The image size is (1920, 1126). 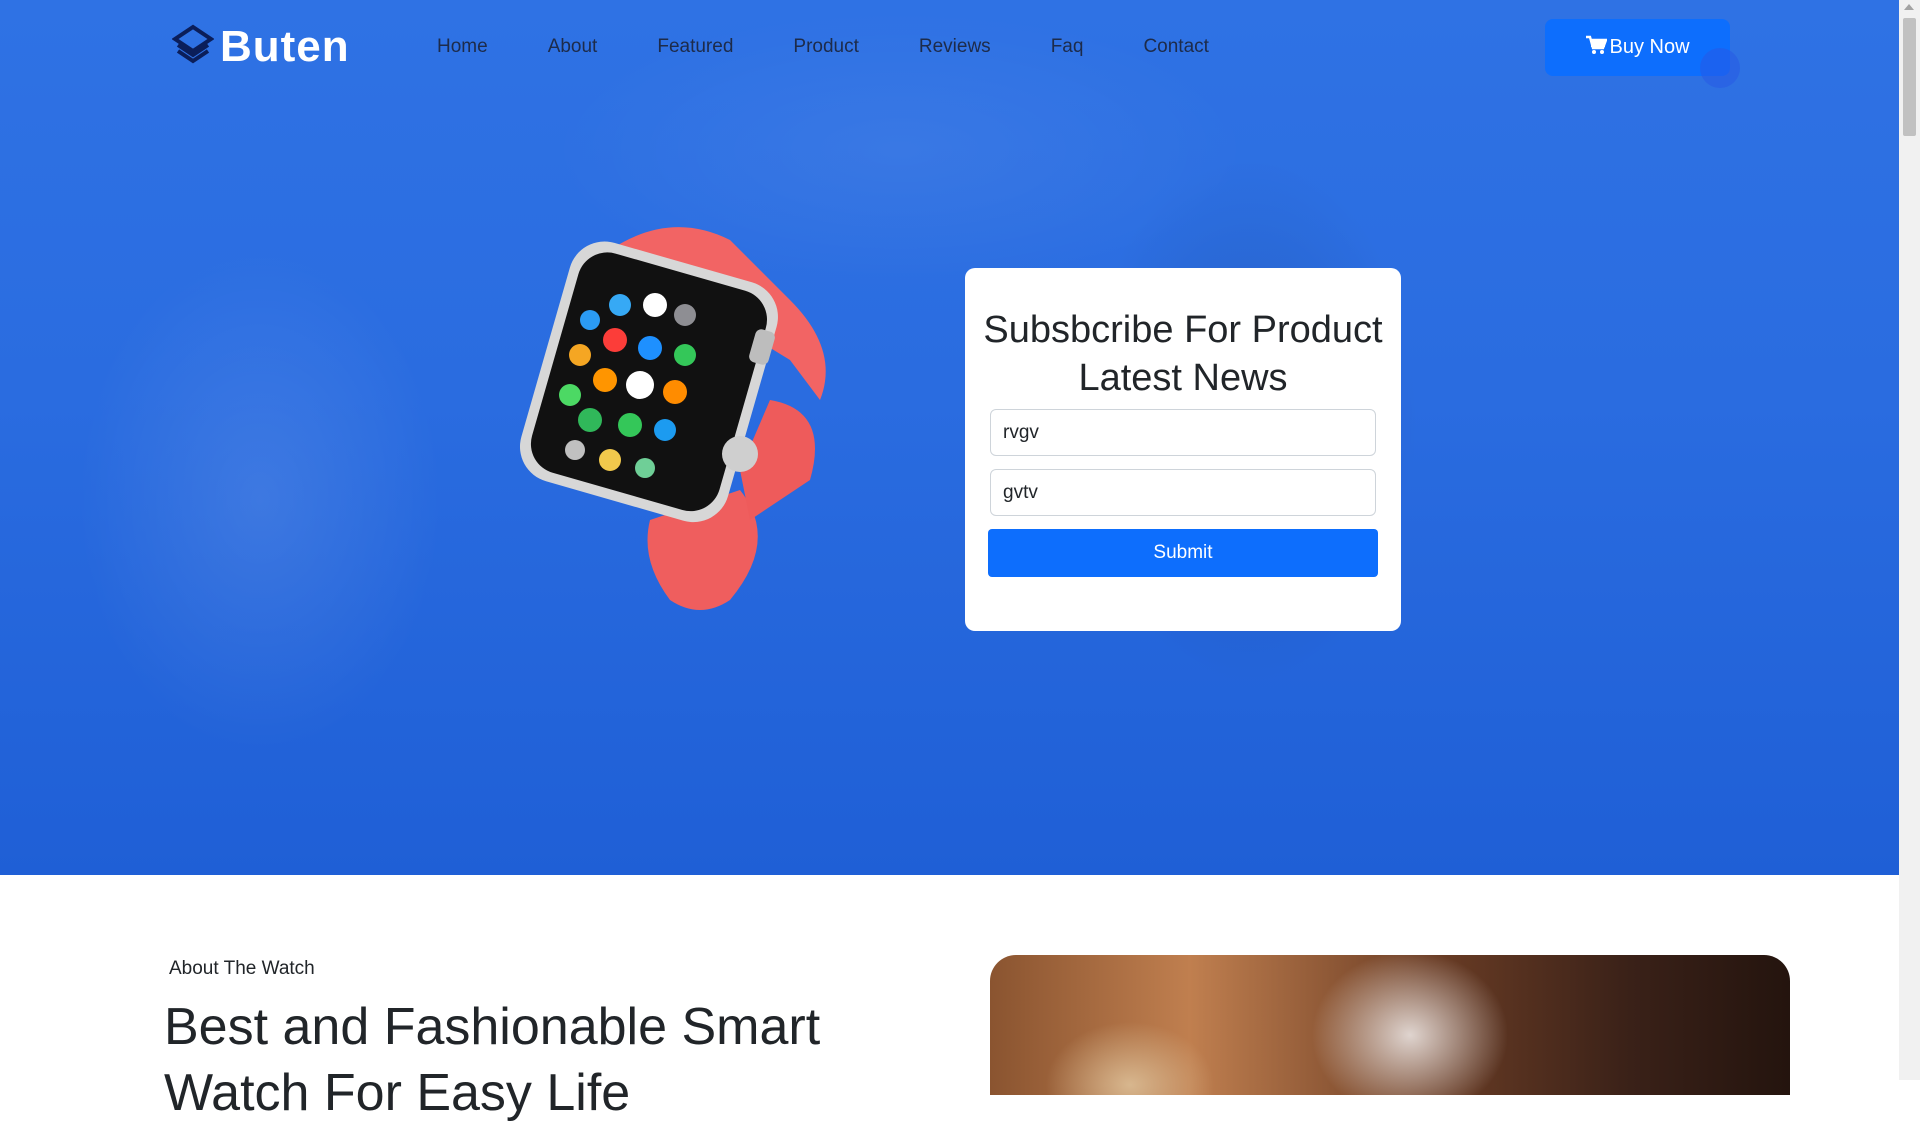 What do you see at coordinates (1909, 7) in the screenshot?
I see `scroll-up-arrow-icon` at bounding box center [1909, 7].